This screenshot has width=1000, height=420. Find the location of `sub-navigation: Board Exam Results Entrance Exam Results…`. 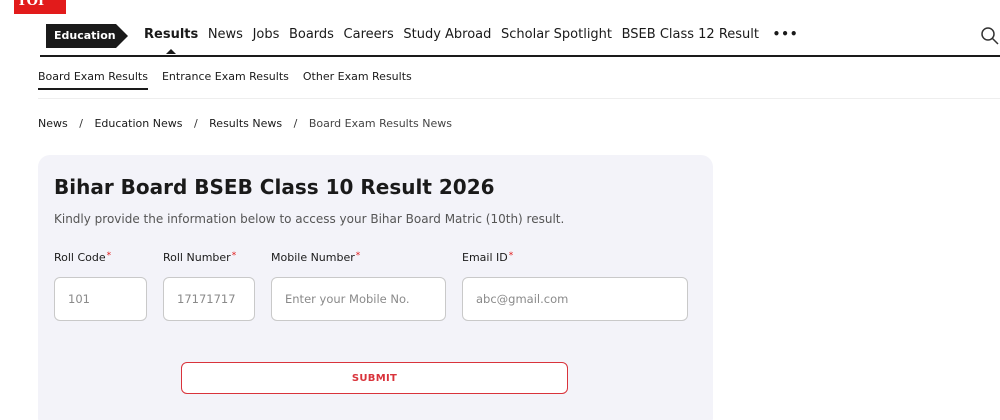

sub-navigation: Board Exam Results Entrance Exam Results… is located at coordinates (225, 80).